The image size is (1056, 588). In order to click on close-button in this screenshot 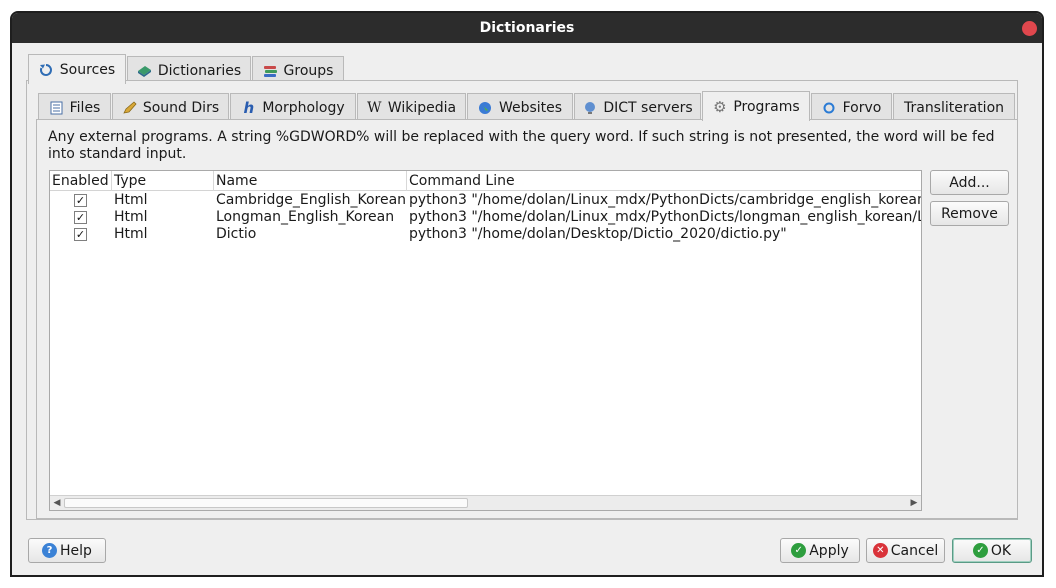, I will do `click(1029, 28)`.